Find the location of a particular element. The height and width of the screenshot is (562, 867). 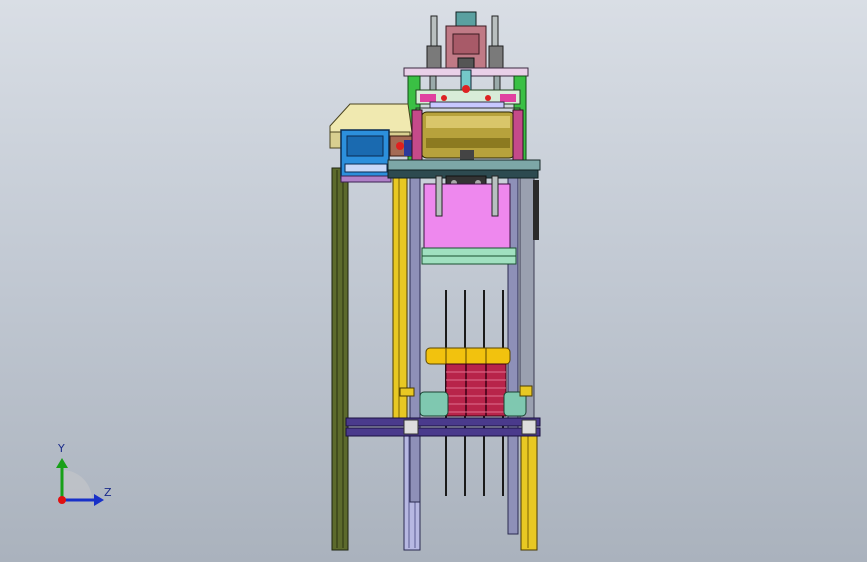

blue-control-box is located at coordinates (366, 156).